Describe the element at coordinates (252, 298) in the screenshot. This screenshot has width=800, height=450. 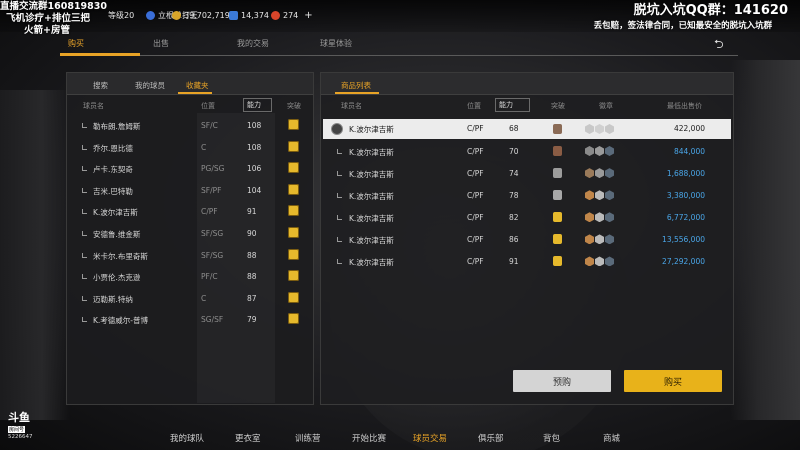
I see `player-ability: 87` at that location.